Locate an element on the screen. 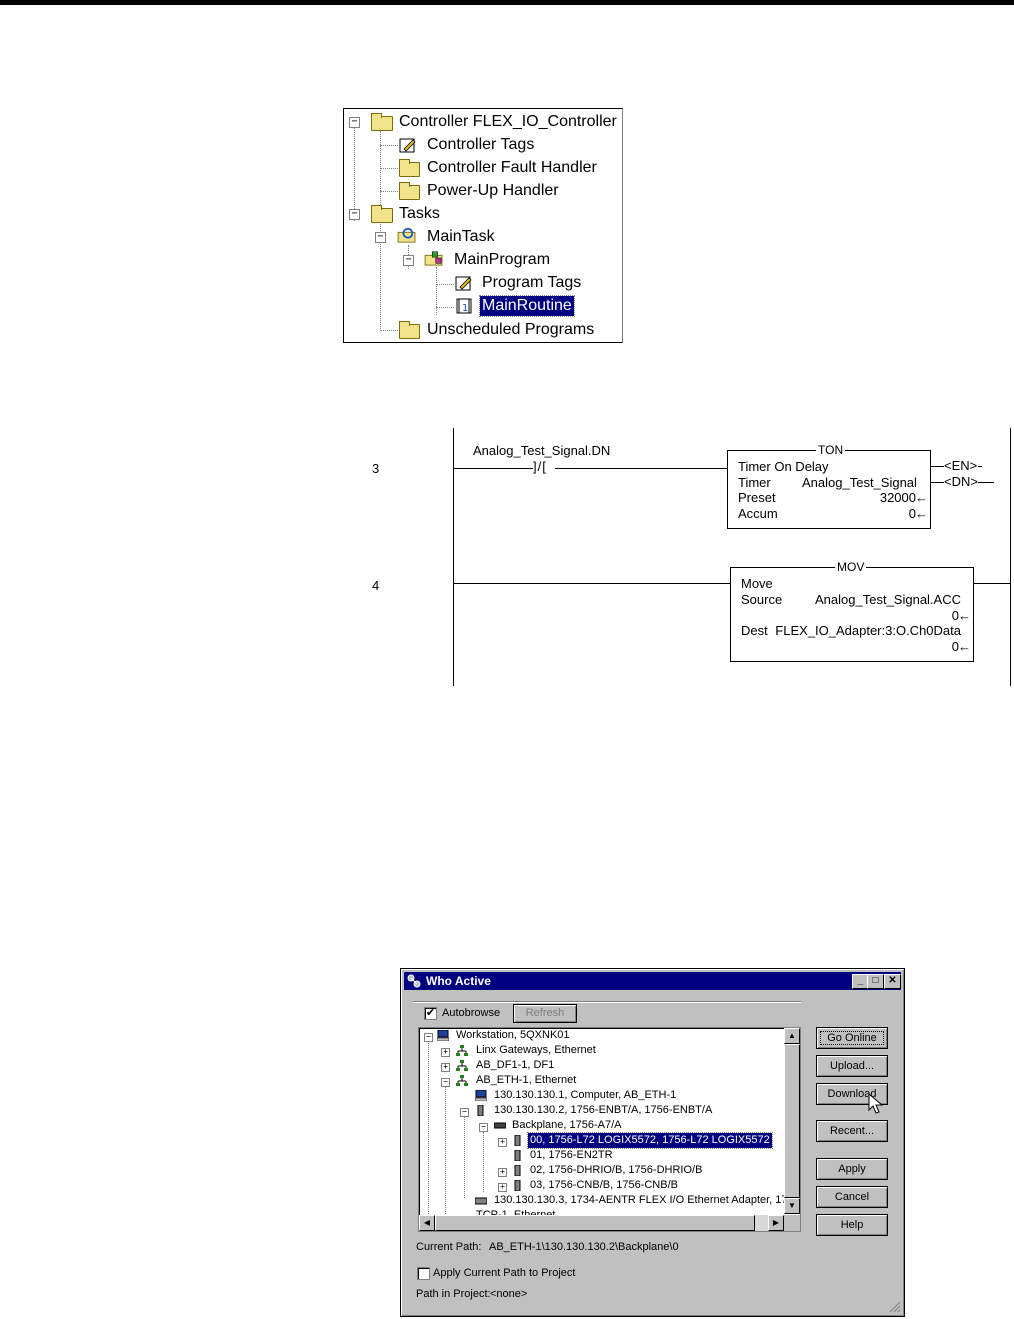 The width and height of the screenshot is (1014, 1319). preset-value: 32000 is located at coordinates (898, 497).